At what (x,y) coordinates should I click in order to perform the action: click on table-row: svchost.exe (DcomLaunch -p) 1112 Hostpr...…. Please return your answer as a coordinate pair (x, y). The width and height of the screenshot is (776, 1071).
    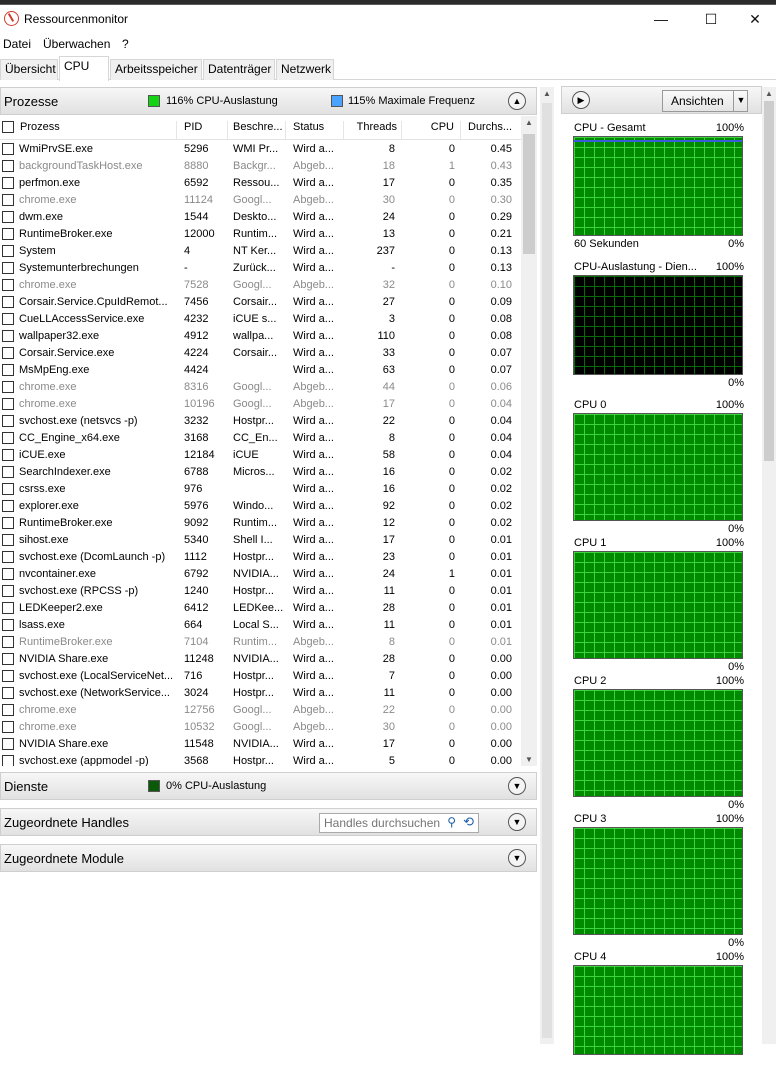
    Looking at the image, I should click on (260, 557).